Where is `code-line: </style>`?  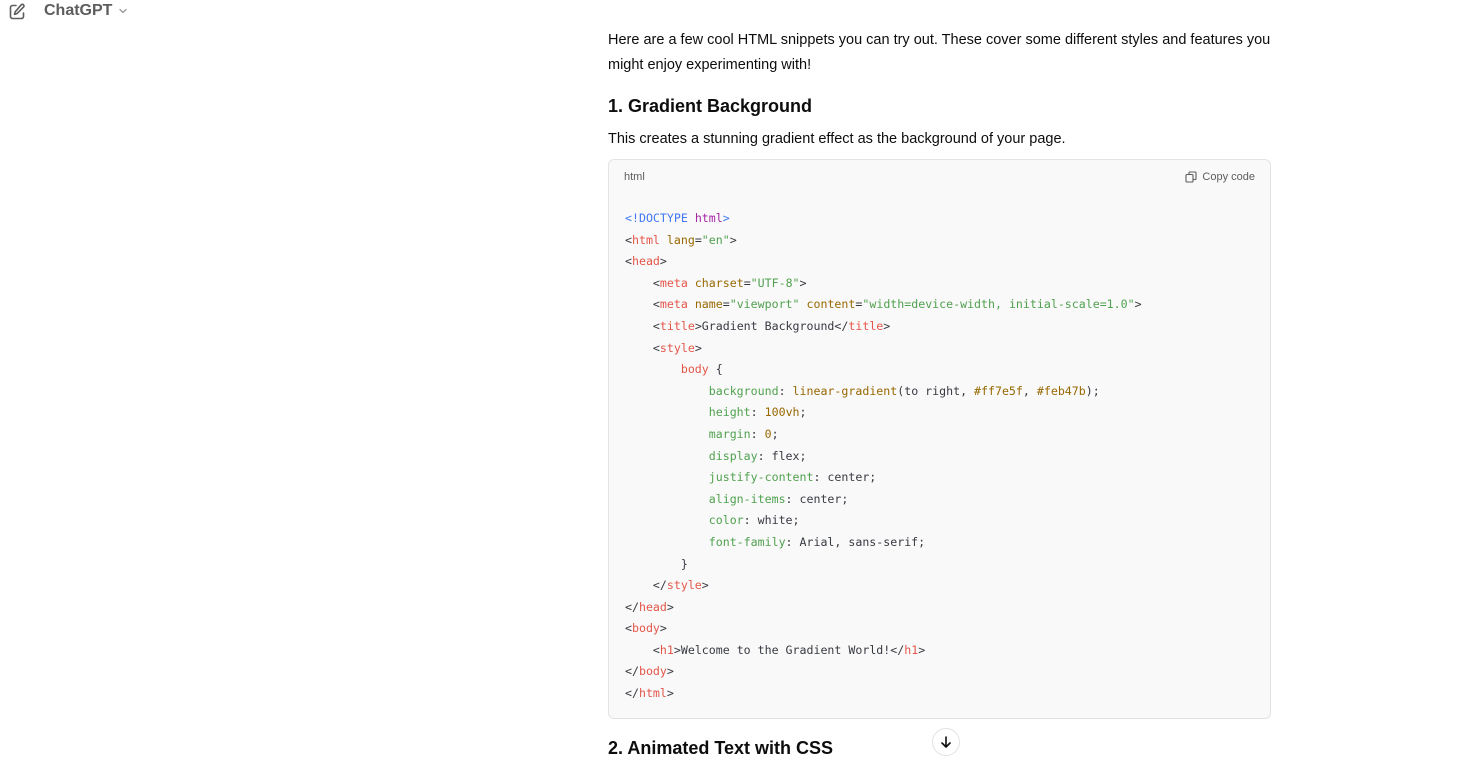
code-line: </style> is located at coordinates (667, 585).